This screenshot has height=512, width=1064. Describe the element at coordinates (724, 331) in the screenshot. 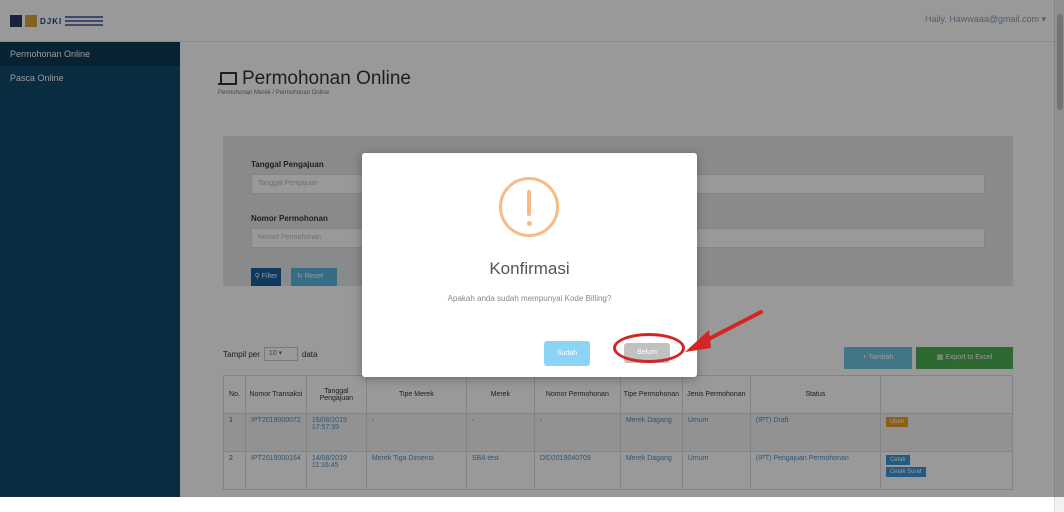

I see `annotation-arrow-icon` at that location.